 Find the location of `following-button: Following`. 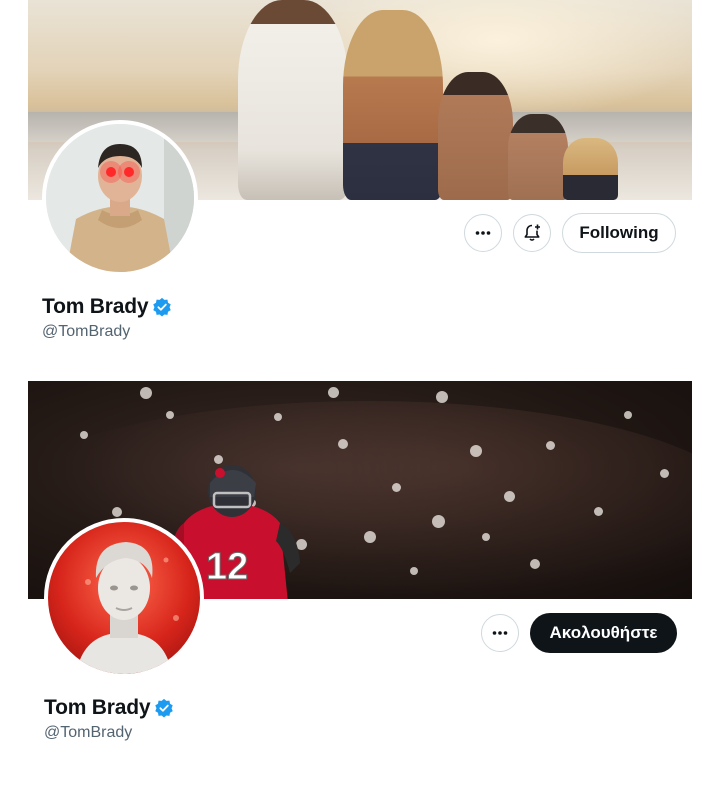

following-button: Following is located at coordinates (619, 233).